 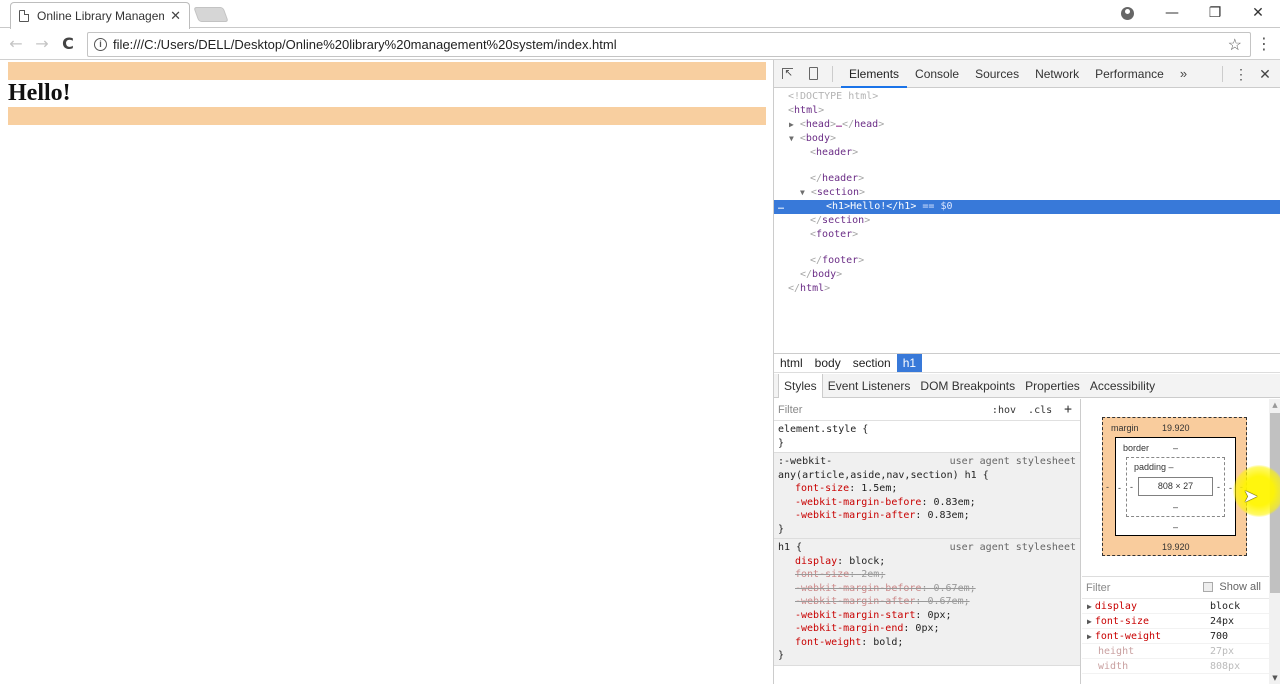 I want to click on devtools-menu-icon: ⋮, so click(x=1241, y=74).